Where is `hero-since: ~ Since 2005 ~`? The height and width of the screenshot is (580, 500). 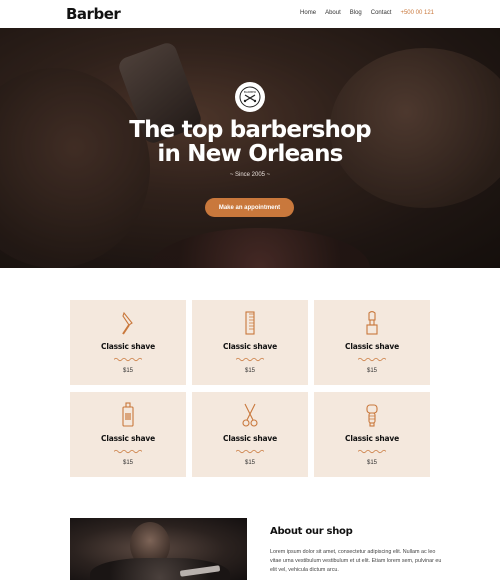 hero-since: ~ Since 2005 ~ is located at coordinates (250, 175).